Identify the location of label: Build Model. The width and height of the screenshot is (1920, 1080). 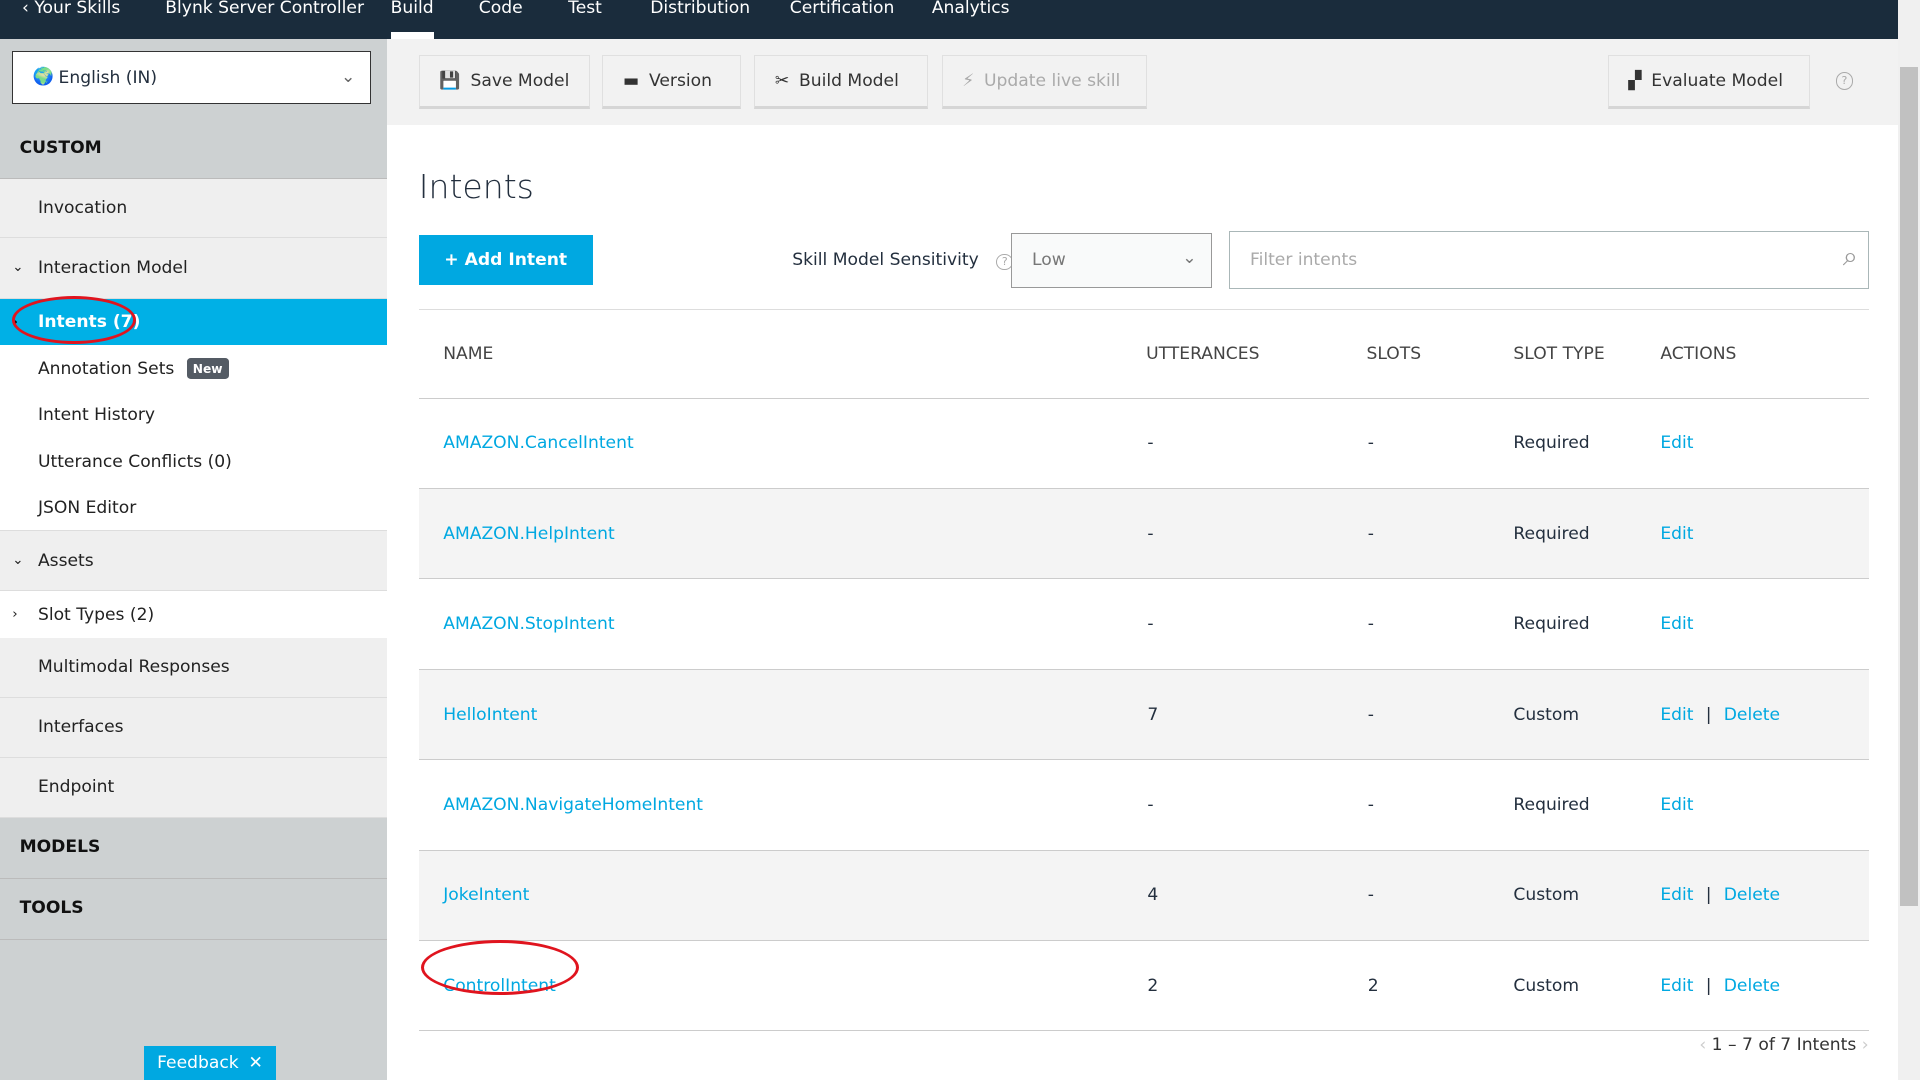
(849, 81).